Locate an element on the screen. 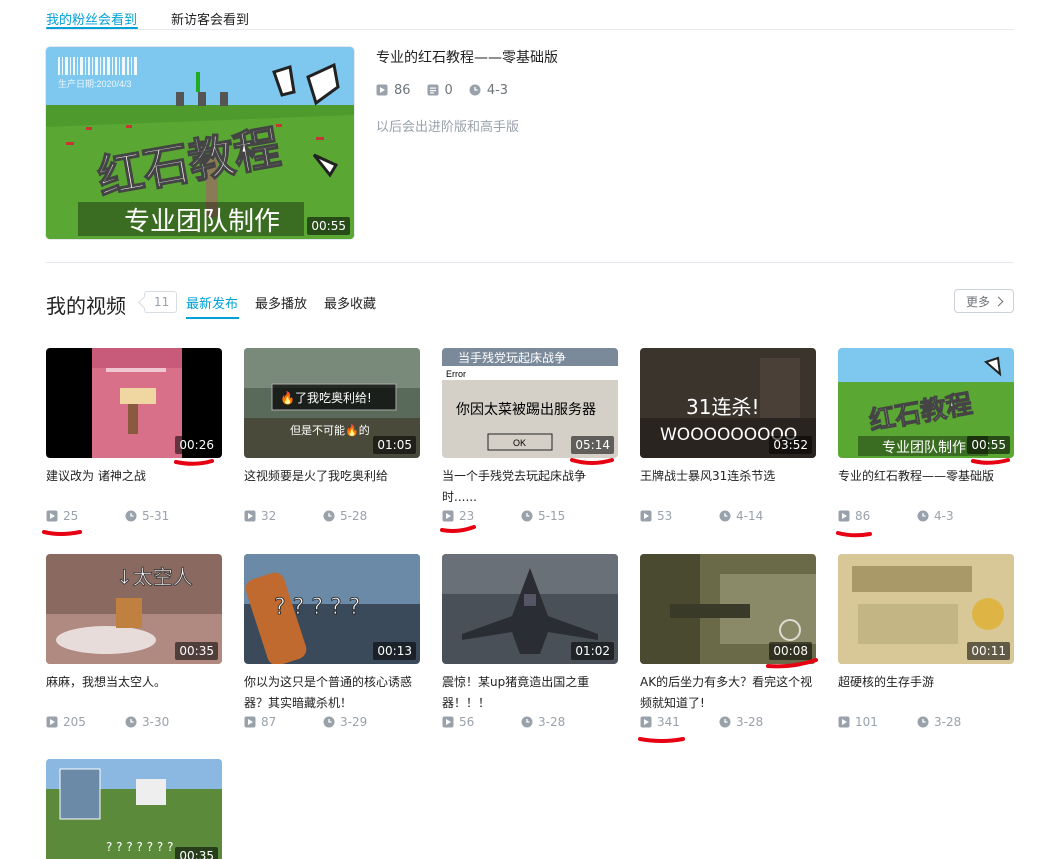 The height and width of the screenshot is (859, 1038). thumb-art: ? ? ? ? ? ? ? is located at coordinates (134, 809).